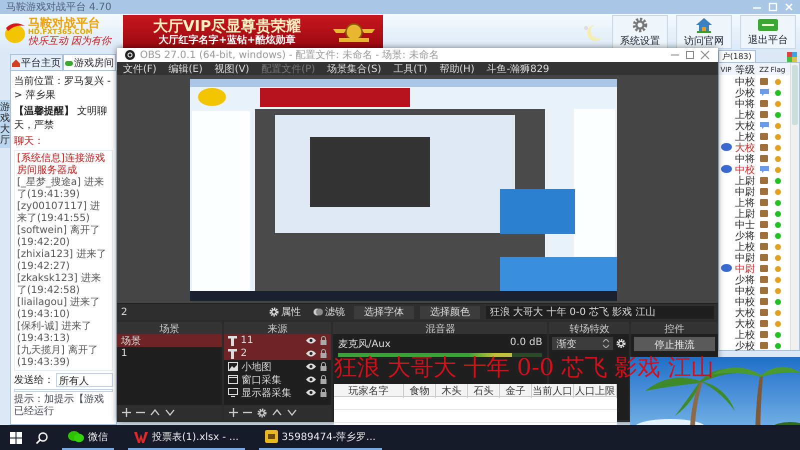 This screenshot has width=800, height=450. Describe the element at coordinates (278, 353) in the screenshot. I see `source-item: 2` at that location.